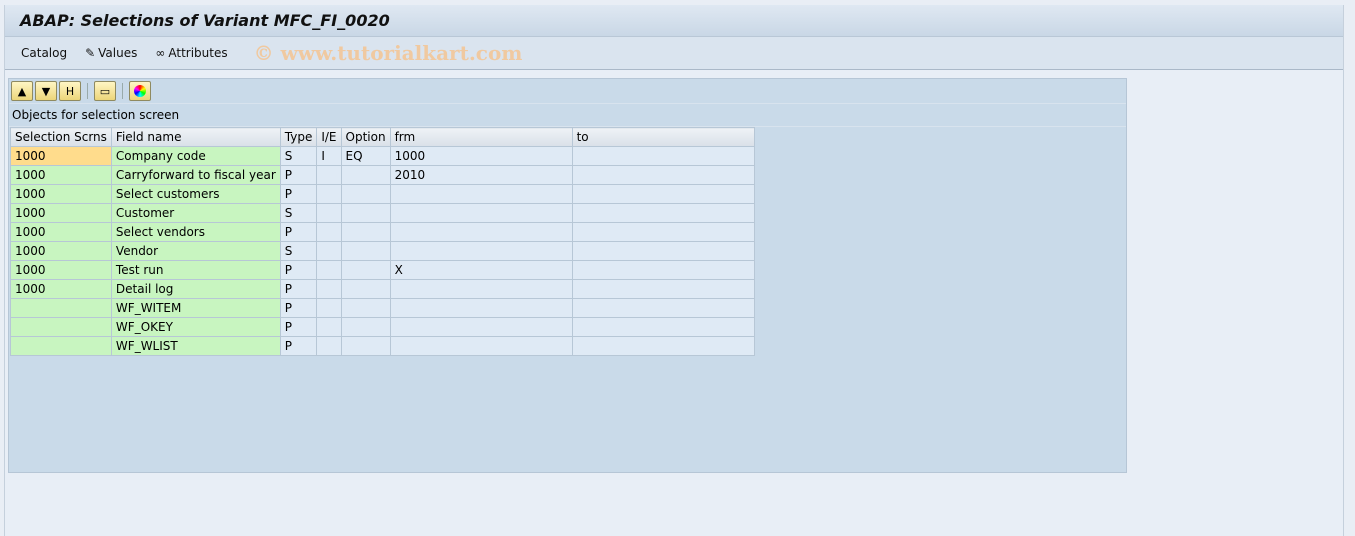 This screenshot has height=536, width=1355. What do you see at coordinates (365, 156) in the screenshot?
I see `table-cell: EQ` at bounding box center [365, 156].